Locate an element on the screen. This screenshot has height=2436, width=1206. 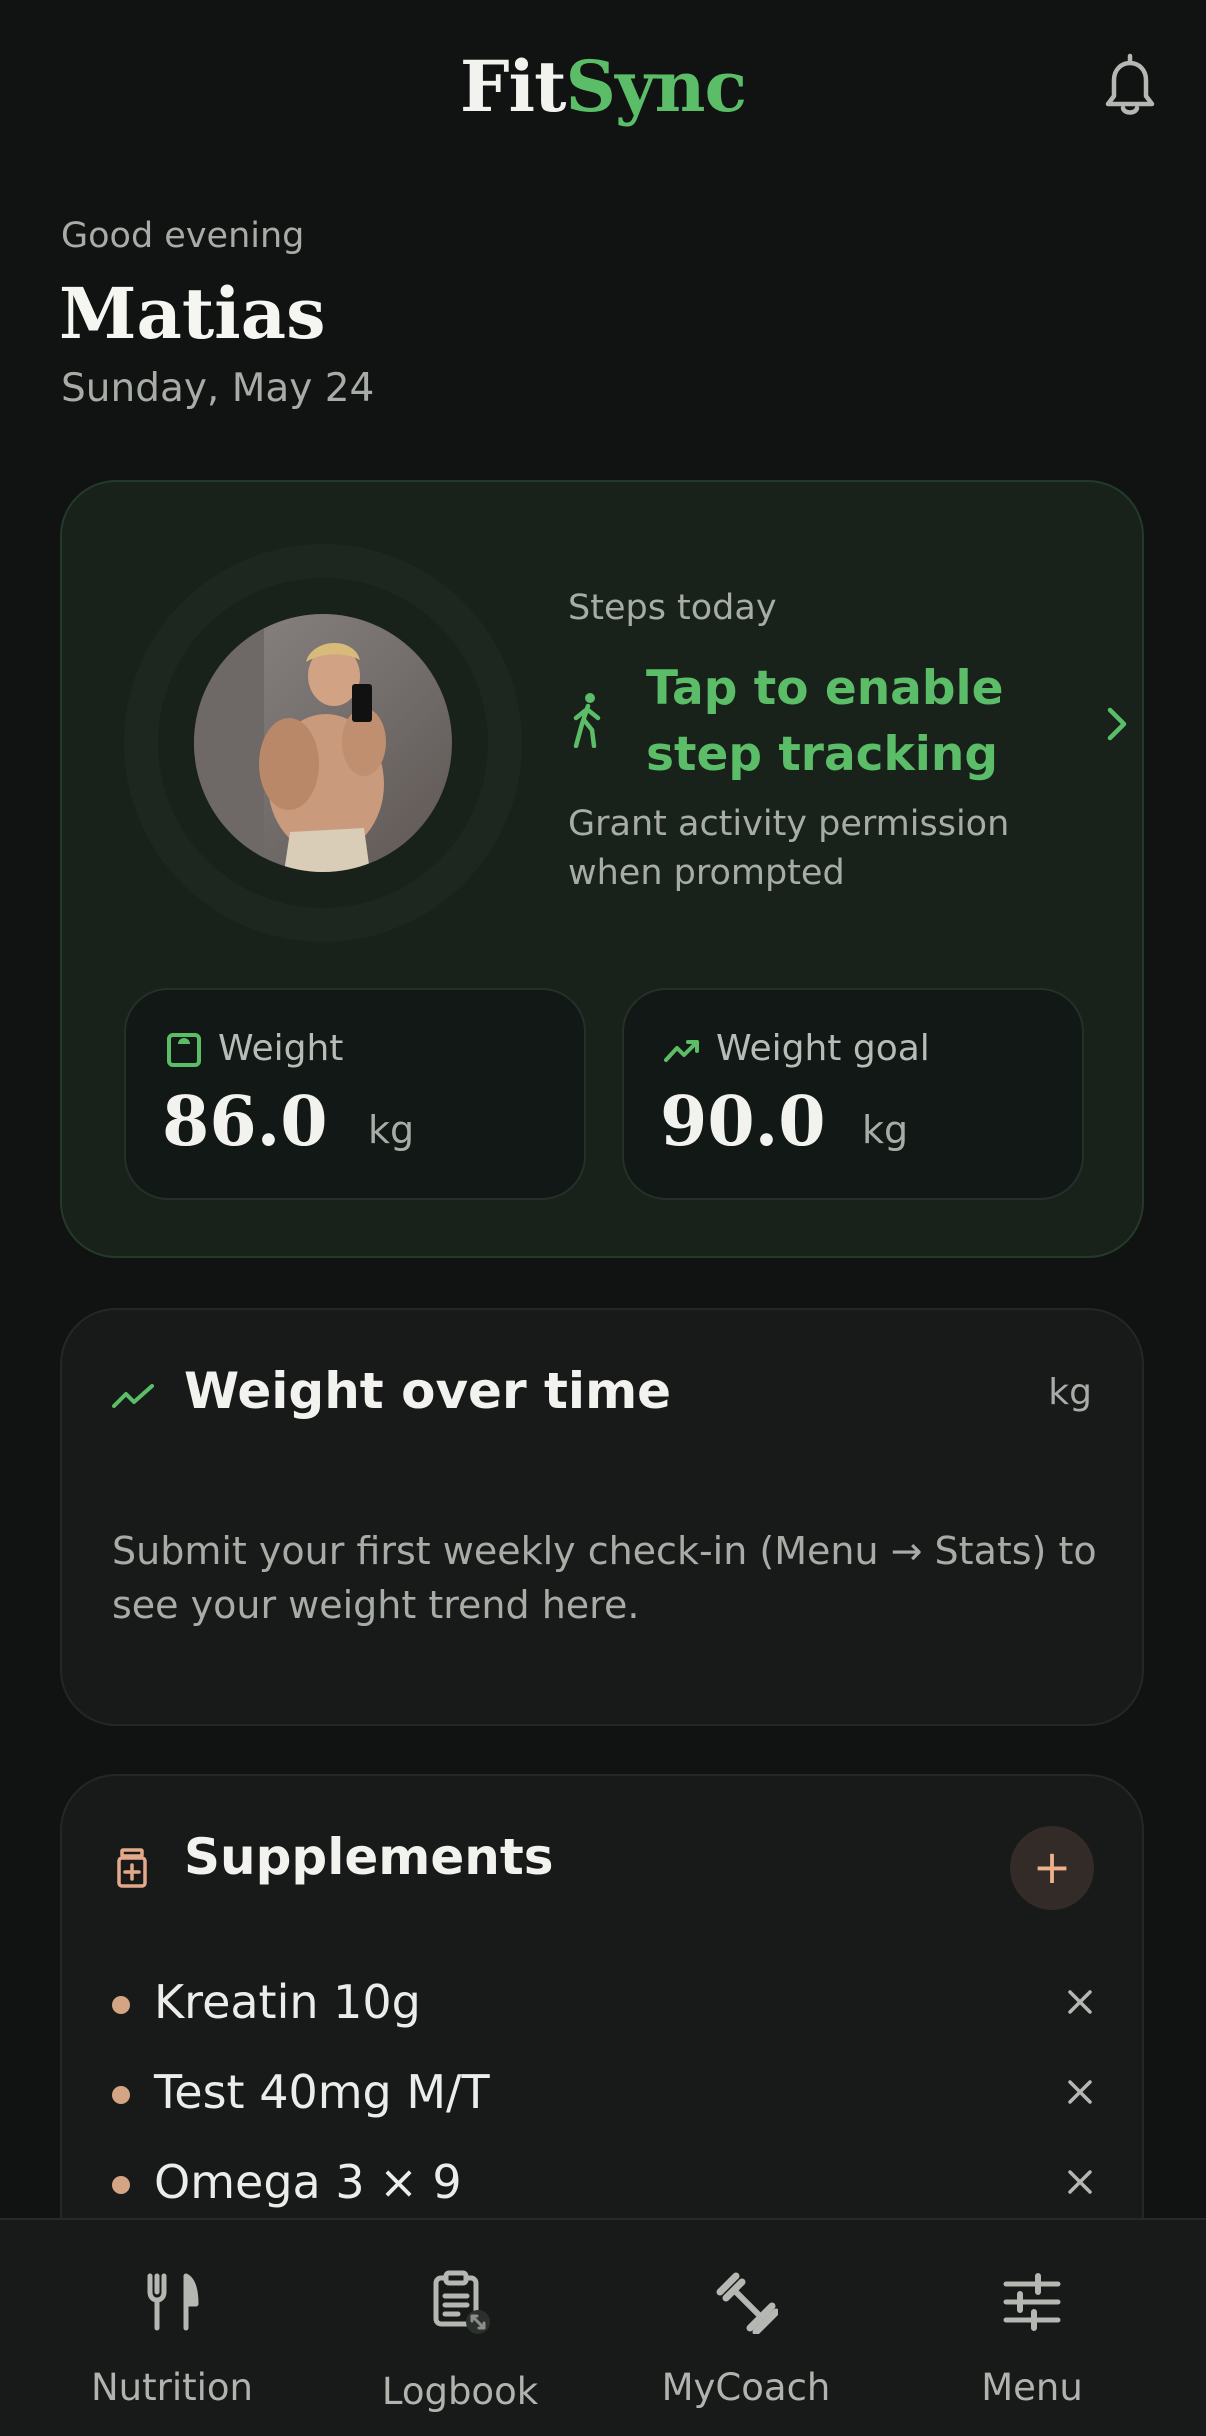
walk-icon is located at coordinates (587, 720).